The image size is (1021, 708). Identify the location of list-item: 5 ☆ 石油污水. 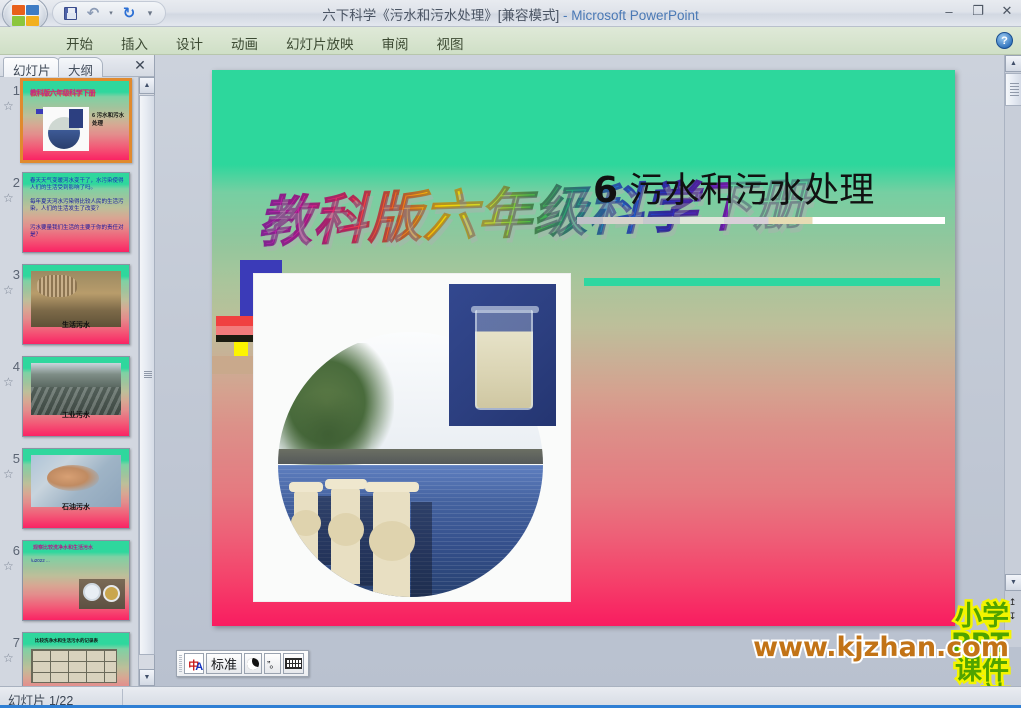
(69, 491).